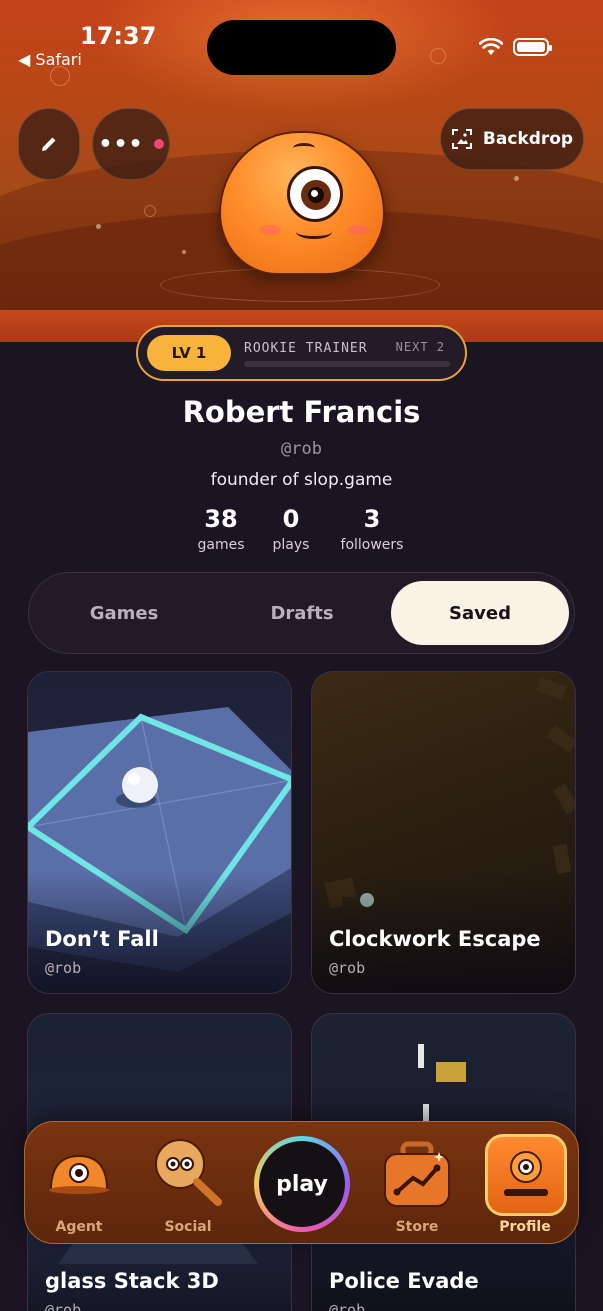 The width and height of the screenshot is (603, 1311). I want to click on stat-plays: 0 plays, so click(291, 529).